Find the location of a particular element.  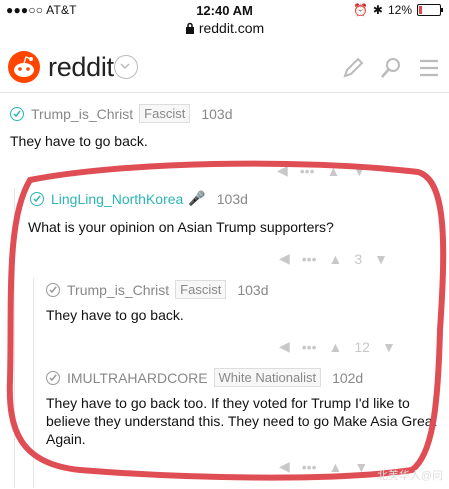

search-icon is located at coordinates (391, 68).